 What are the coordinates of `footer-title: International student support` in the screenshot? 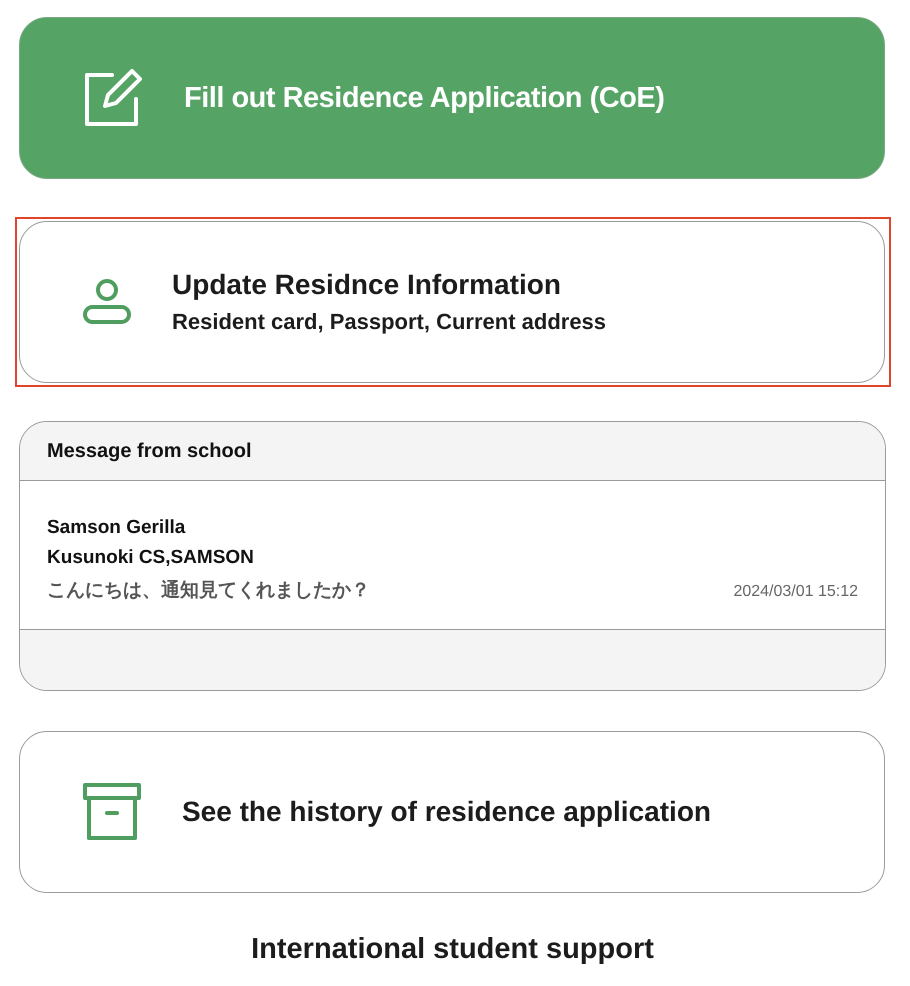 It's located at (452, 949).